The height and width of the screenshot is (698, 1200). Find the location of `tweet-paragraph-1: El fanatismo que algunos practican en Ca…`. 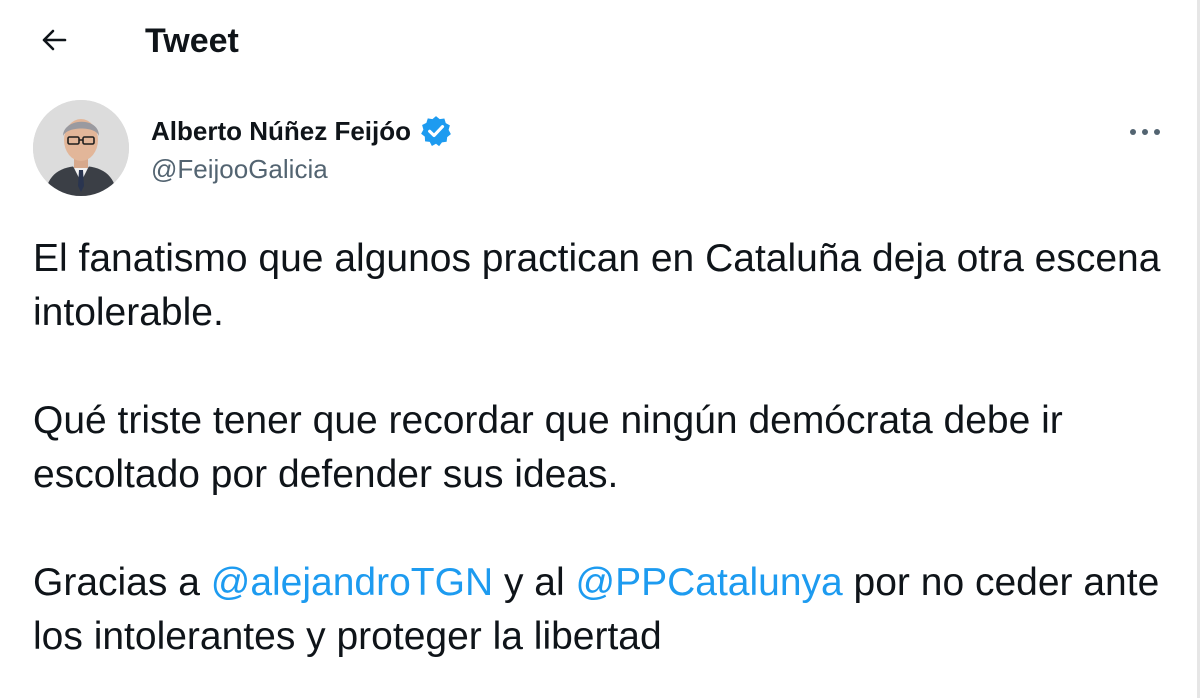

tweet-paragraph-1: El fanatismo que algunos practican en Ca… is located at coordinates (597, 285).